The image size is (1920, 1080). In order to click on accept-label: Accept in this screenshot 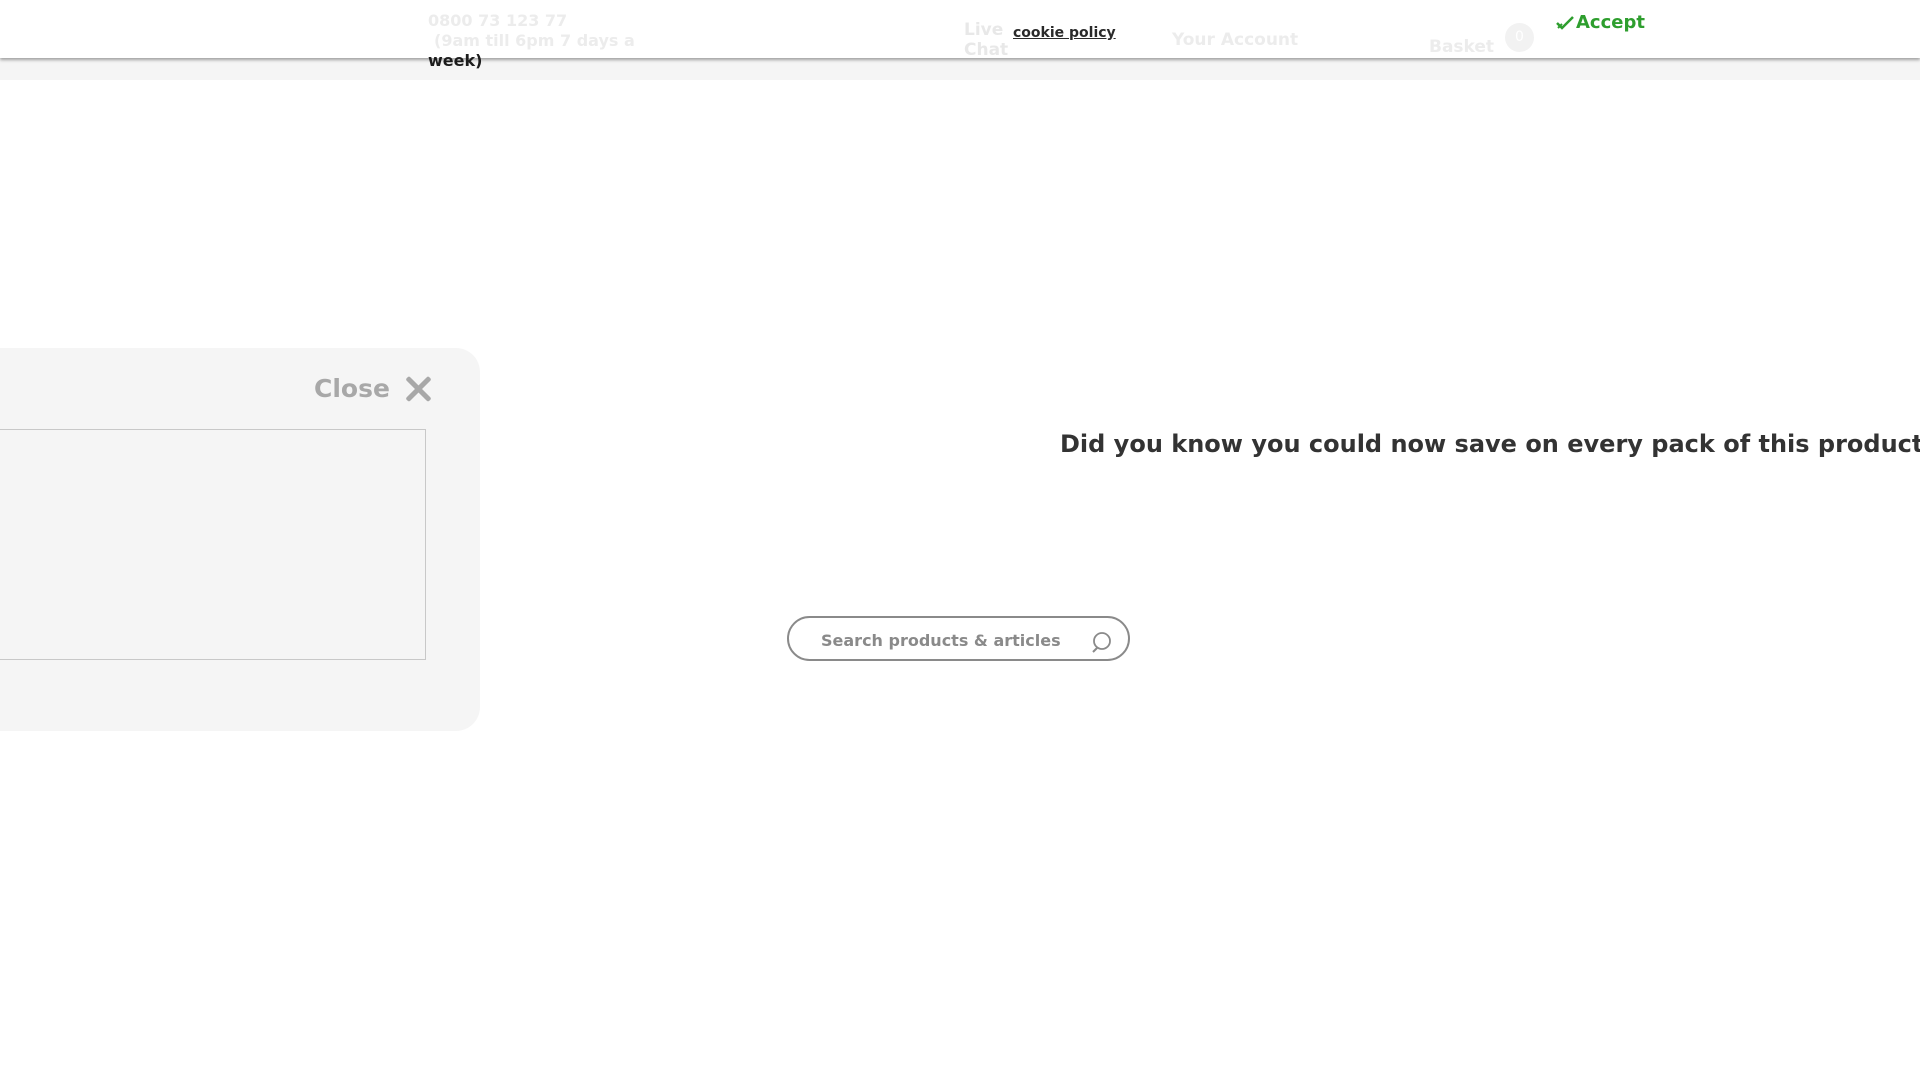, I will do `click(1610, 22)`.